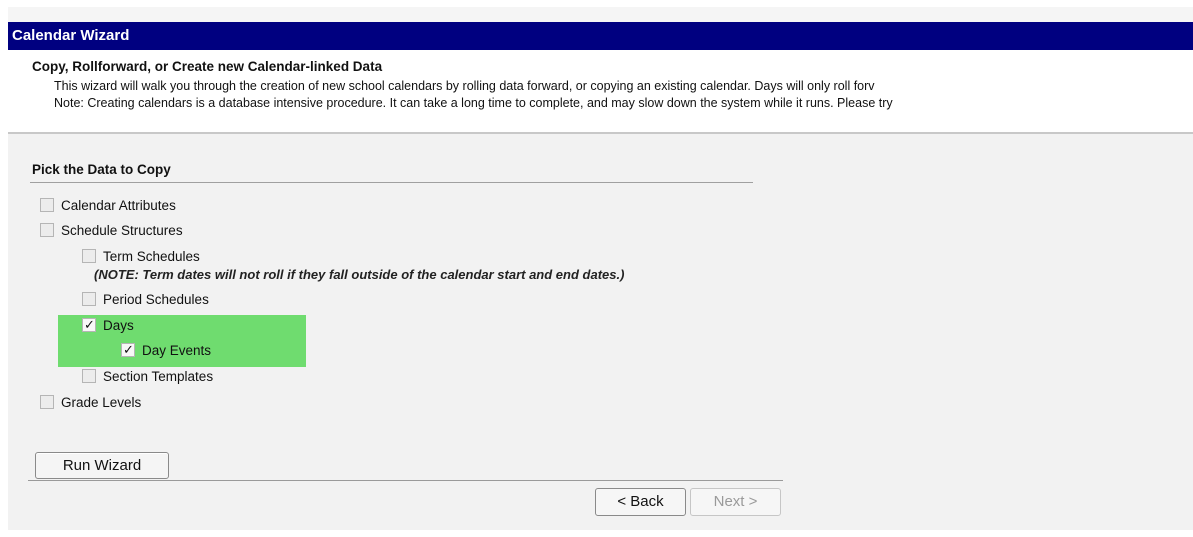 This screenshot has width=1193, height=537. I want to click on days-checkbox: ✓, so click(89, 324).